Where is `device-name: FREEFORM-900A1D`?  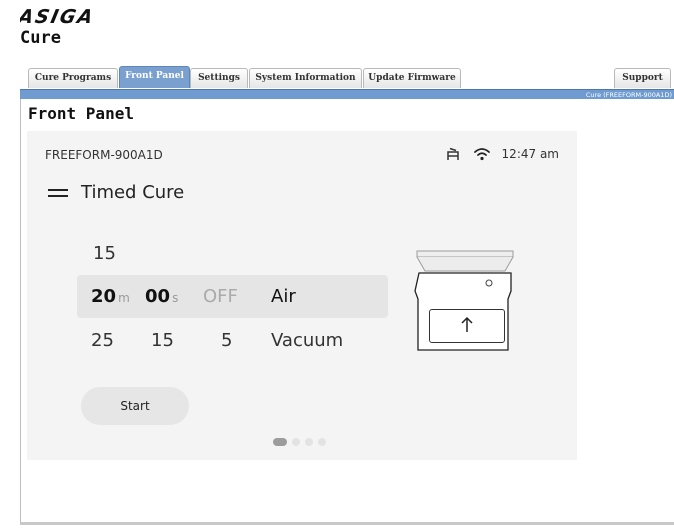
device-name: FREEFORM-900A1D is located at coordinates (104, 155).